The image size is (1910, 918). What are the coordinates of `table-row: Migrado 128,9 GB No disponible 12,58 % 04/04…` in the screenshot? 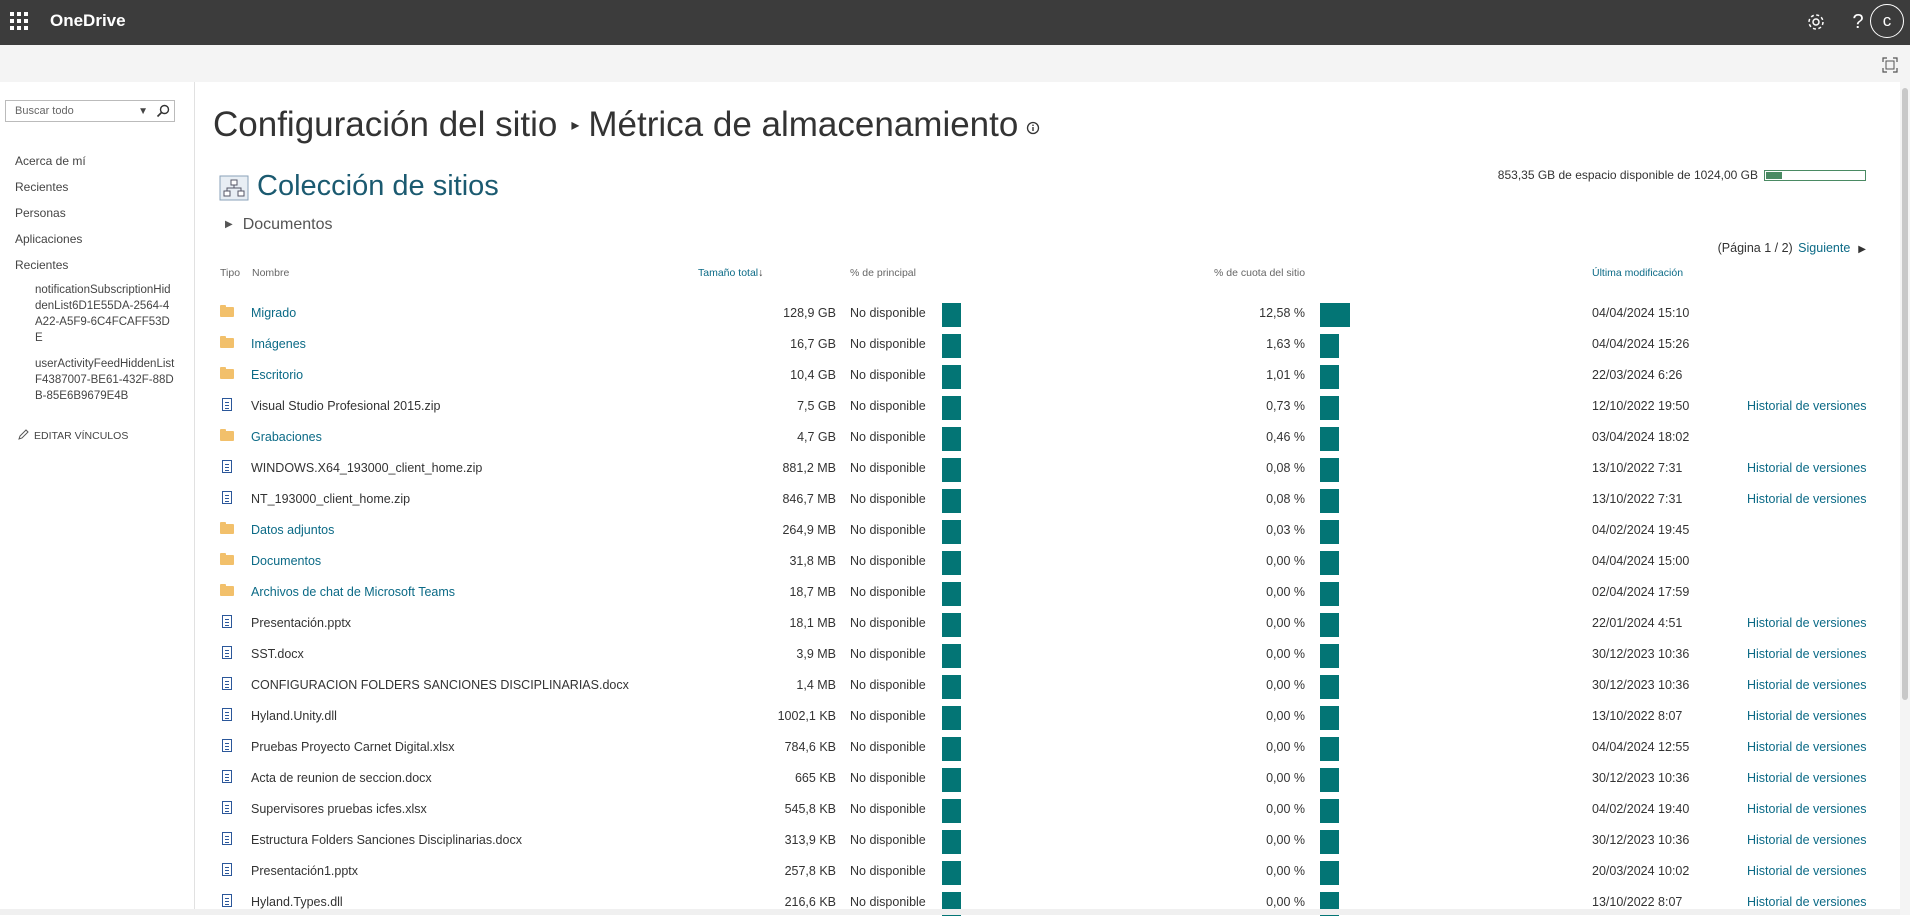 It's located at (1045, 313).